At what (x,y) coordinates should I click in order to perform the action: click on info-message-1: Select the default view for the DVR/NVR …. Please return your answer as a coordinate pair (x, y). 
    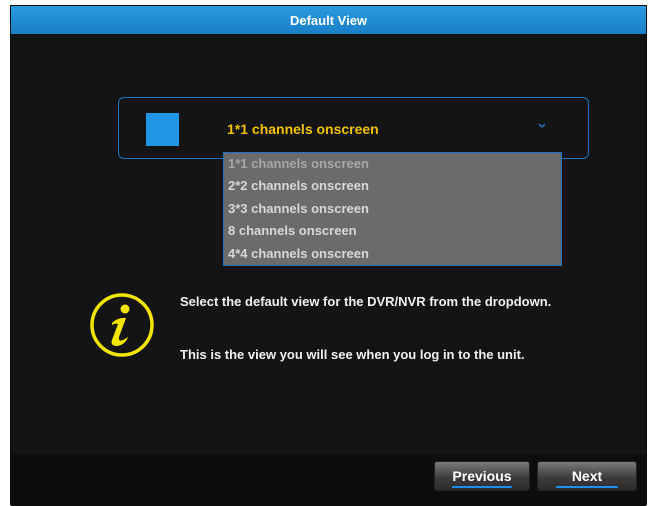
    Looking at the image, I should click on (366, 301).